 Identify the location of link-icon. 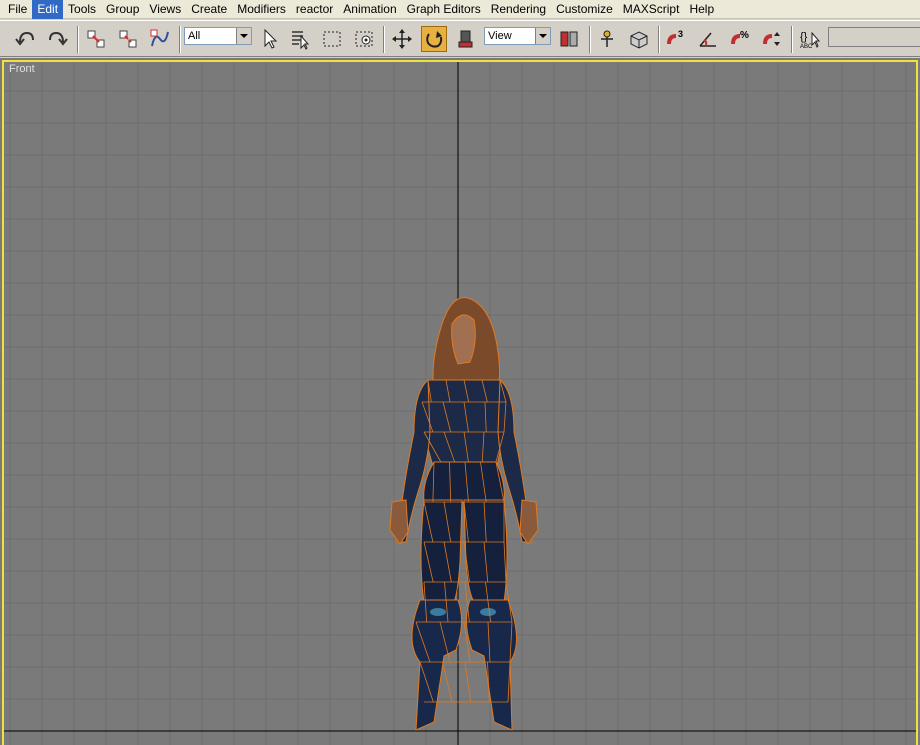
(96, 39).